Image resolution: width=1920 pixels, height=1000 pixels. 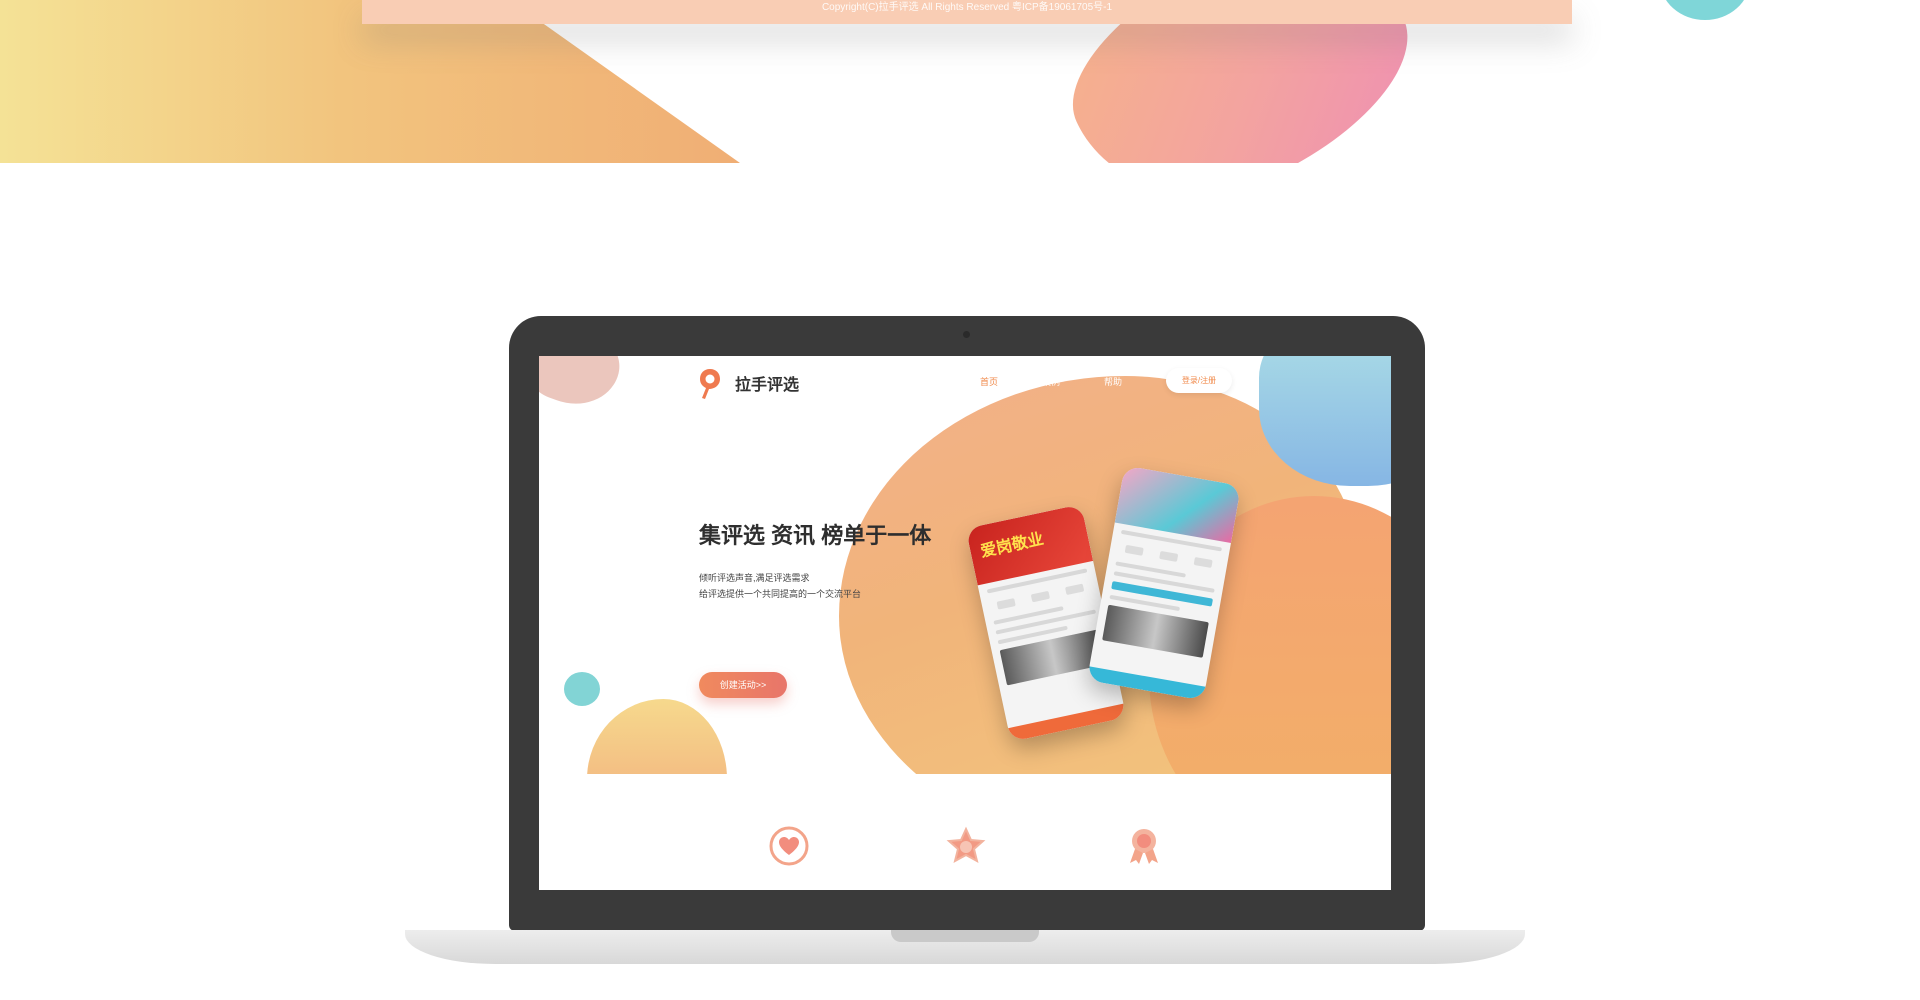 I want to click on login-register-button: 登录/注册, so click(x=1199, y=380).